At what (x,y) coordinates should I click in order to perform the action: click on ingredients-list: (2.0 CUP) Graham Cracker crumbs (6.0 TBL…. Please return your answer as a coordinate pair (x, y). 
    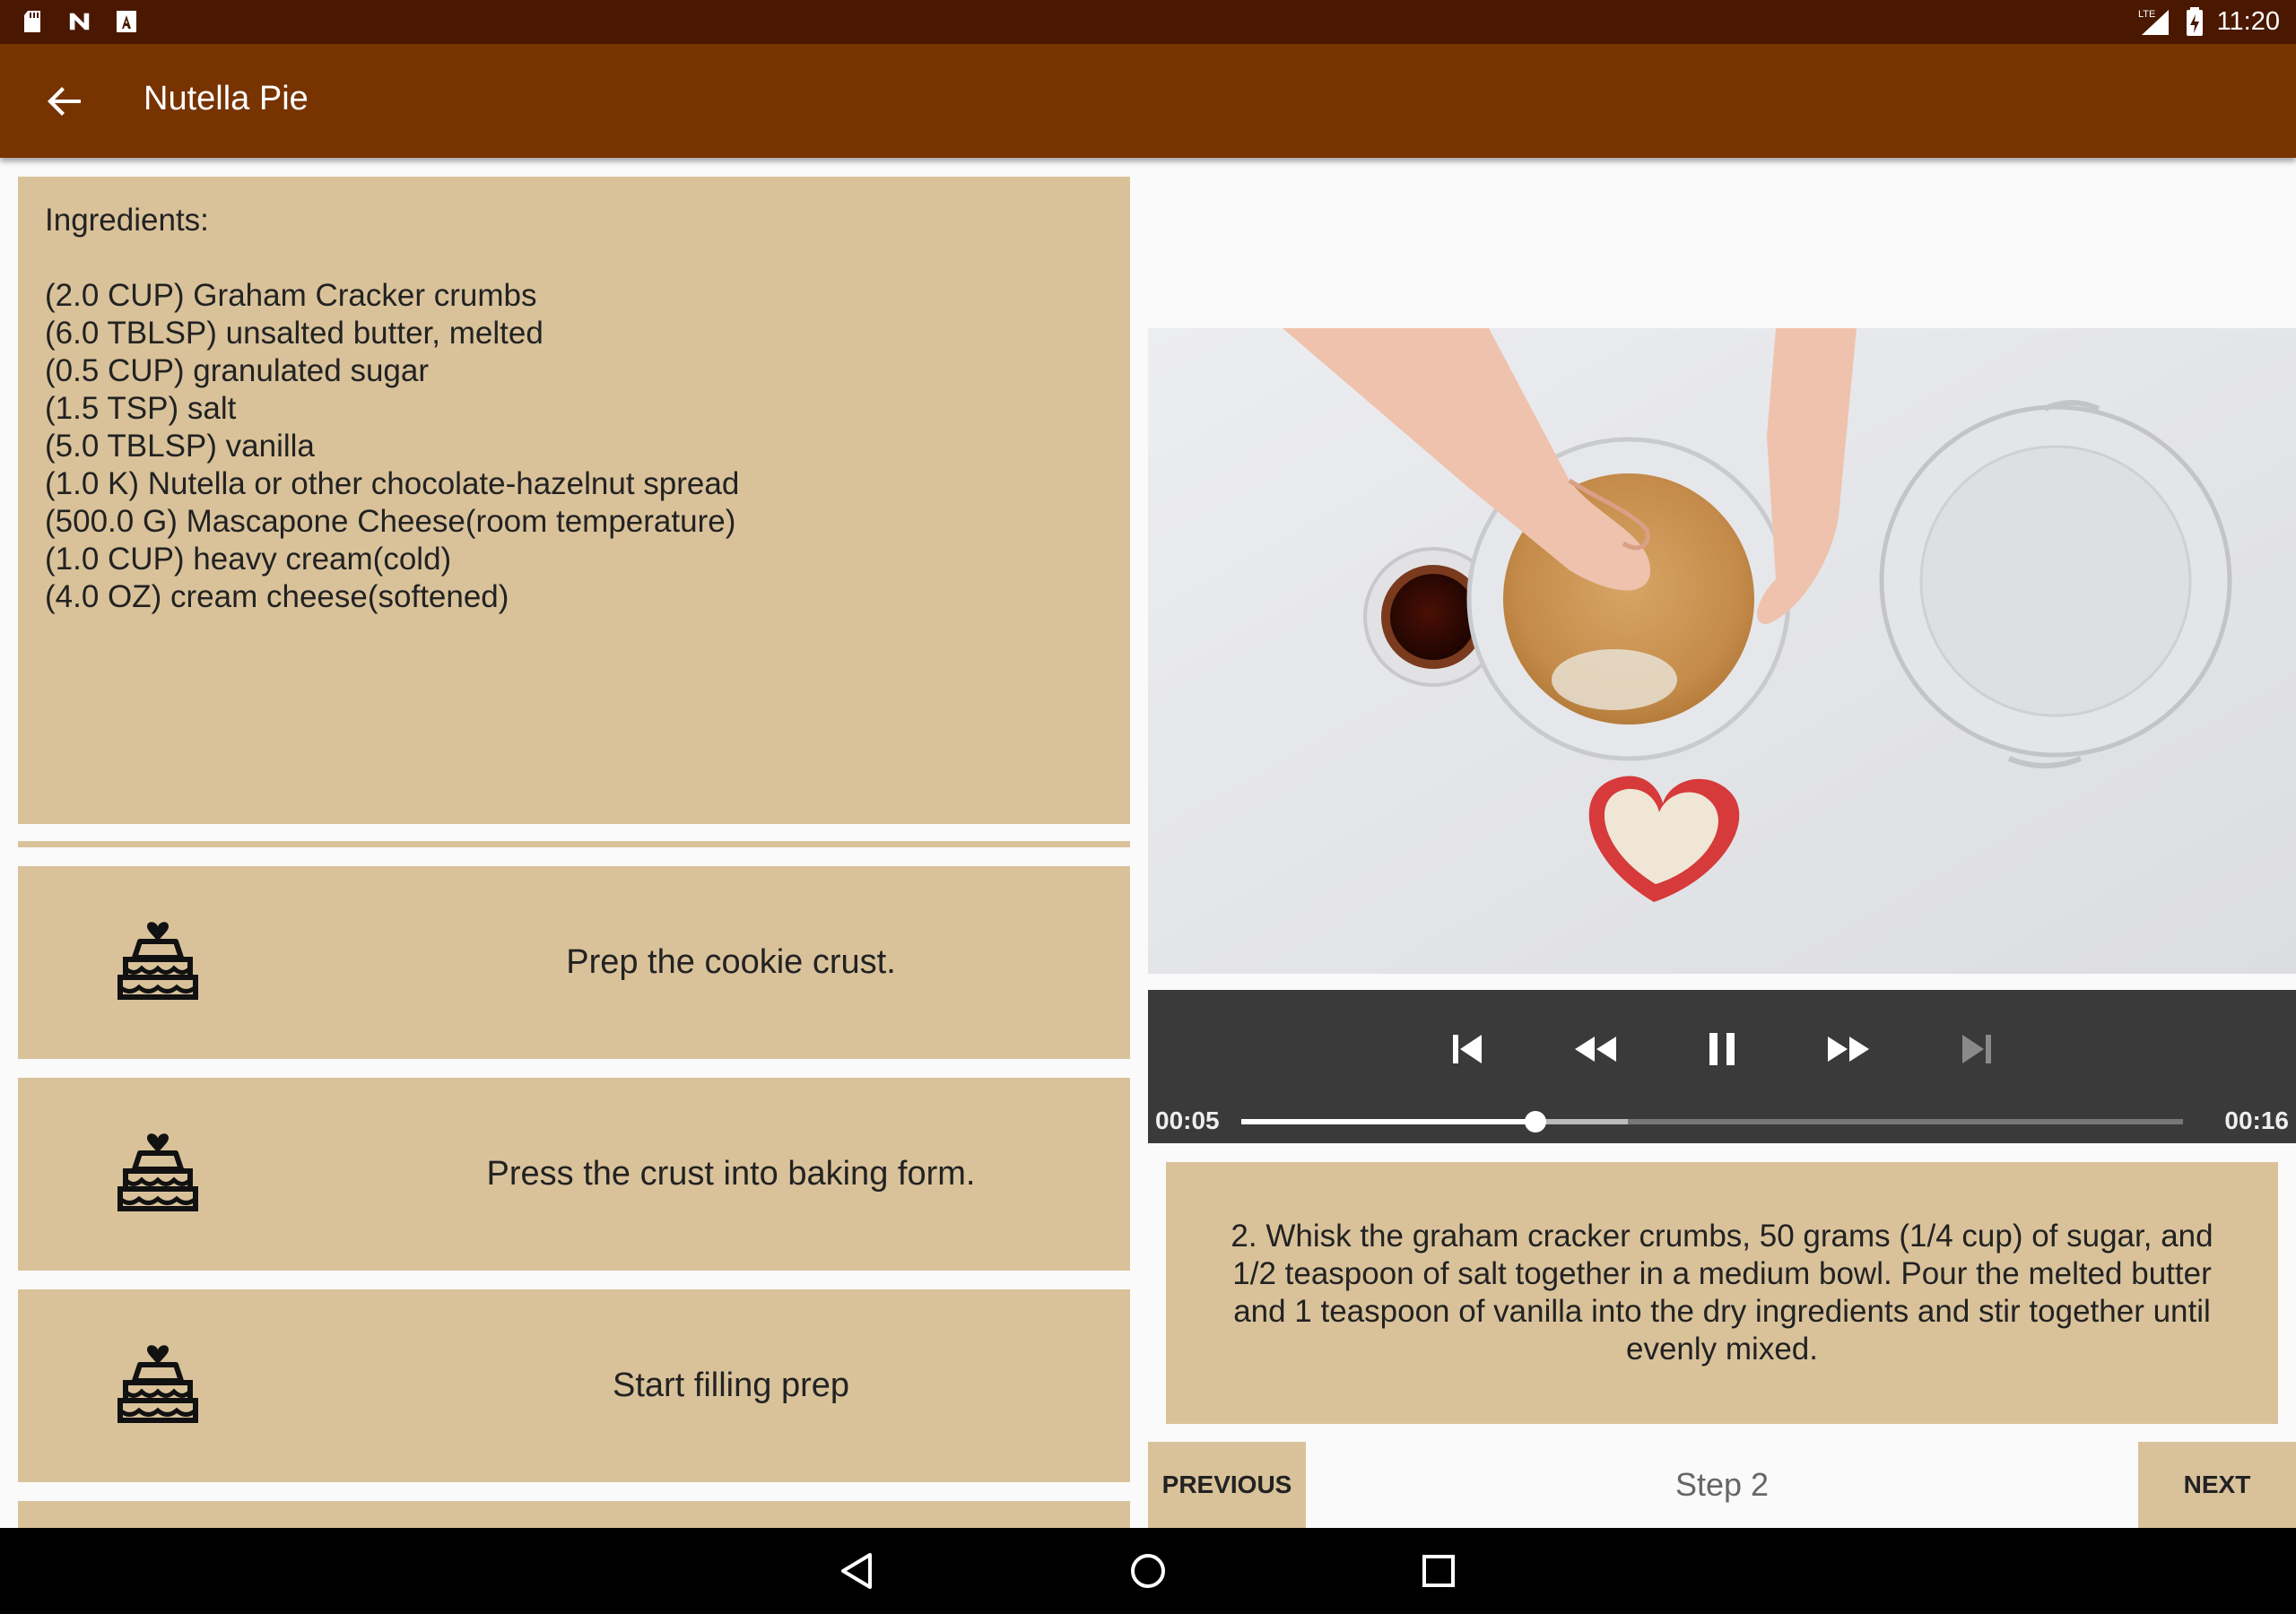
    Looking at the image, I should click on (574, 446).